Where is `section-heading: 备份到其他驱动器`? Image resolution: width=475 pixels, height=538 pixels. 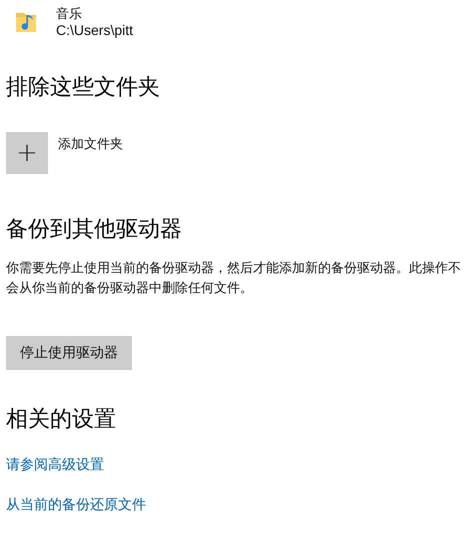
section-heading: 备份到其他驱动器 is located at coordinates (94, 229).